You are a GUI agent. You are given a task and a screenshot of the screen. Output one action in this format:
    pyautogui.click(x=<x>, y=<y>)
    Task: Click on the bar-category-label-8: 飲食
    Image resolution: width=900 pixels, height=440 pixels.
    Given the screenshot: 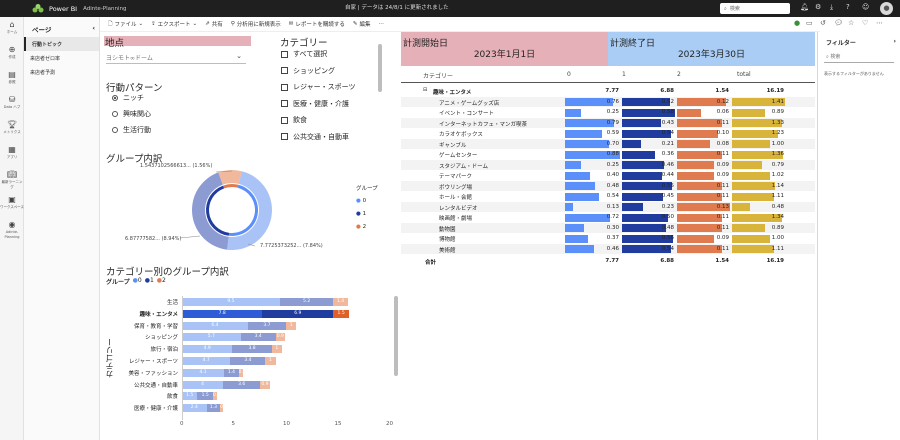 What is the action you would take?
    pyautogui.click(x=140, y=396)
    